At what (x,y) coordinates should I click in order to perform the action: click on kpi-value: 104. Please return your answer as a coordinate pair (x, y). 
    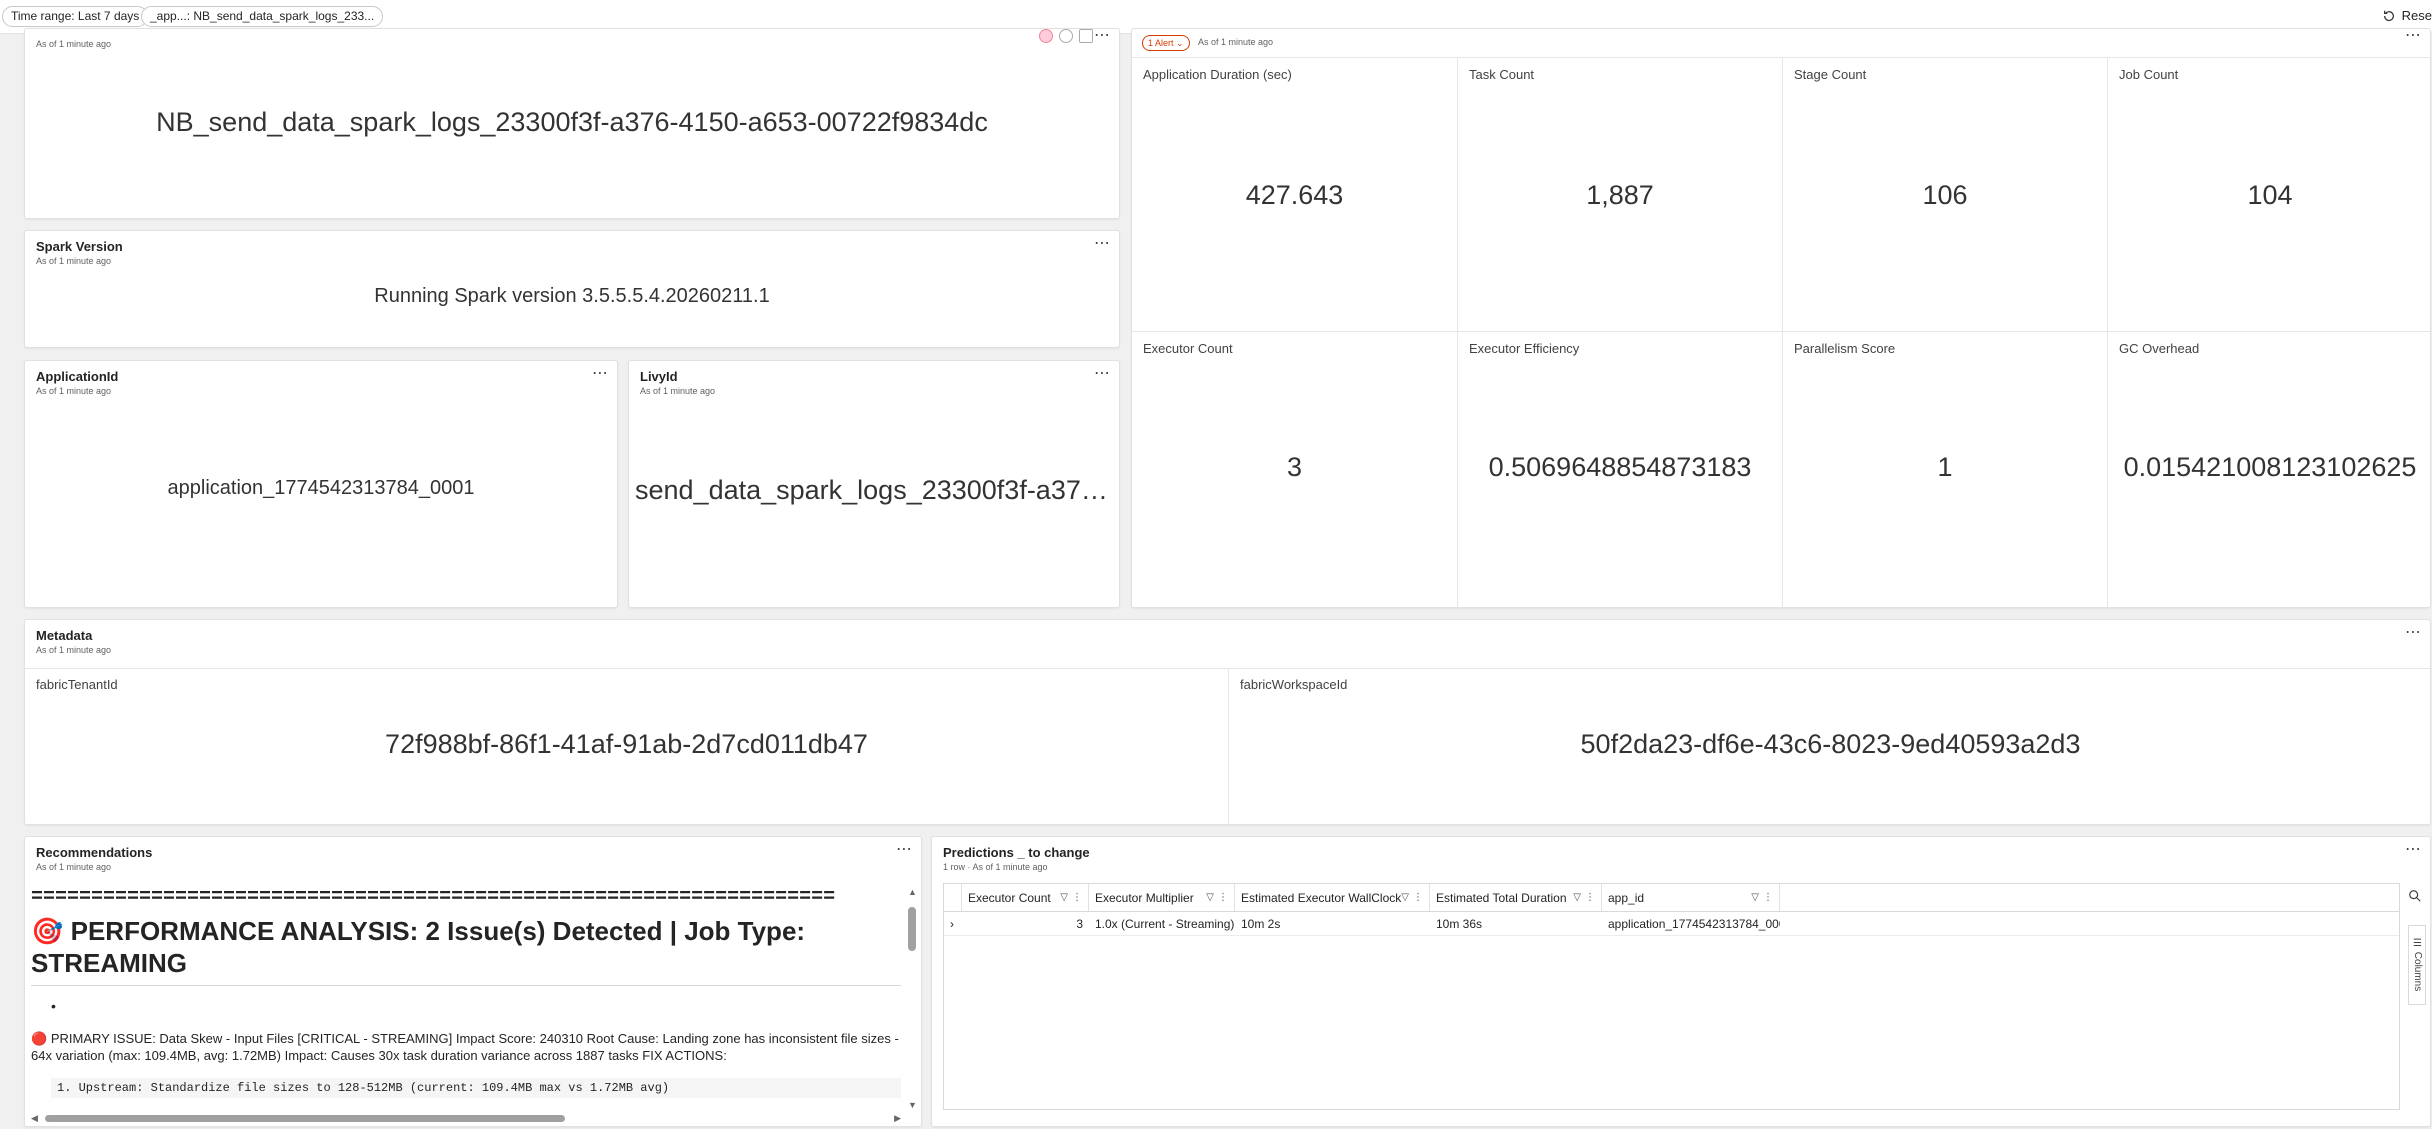
    Looking at the image, I should click on (2270, 195).